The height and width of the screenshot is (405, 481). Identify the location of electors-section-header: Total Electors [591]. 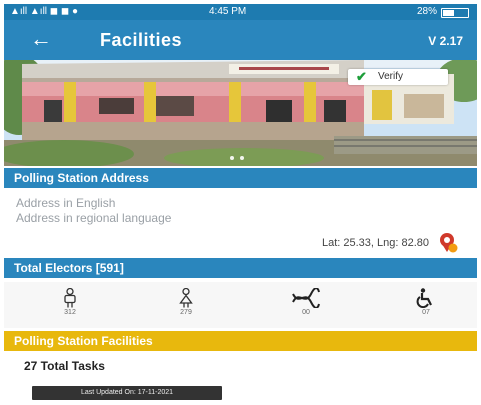
(240, 268).